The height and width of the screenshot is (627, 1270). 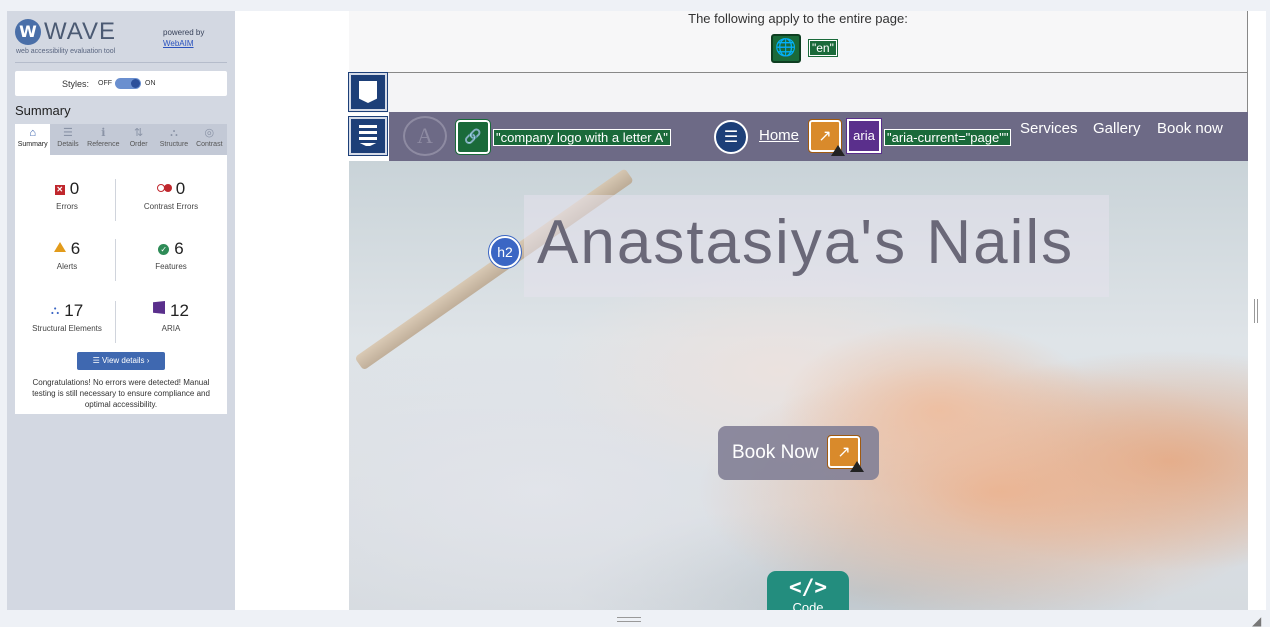 I want to click on corner-resize-icon: ◢, so click(x=1256, y=620).